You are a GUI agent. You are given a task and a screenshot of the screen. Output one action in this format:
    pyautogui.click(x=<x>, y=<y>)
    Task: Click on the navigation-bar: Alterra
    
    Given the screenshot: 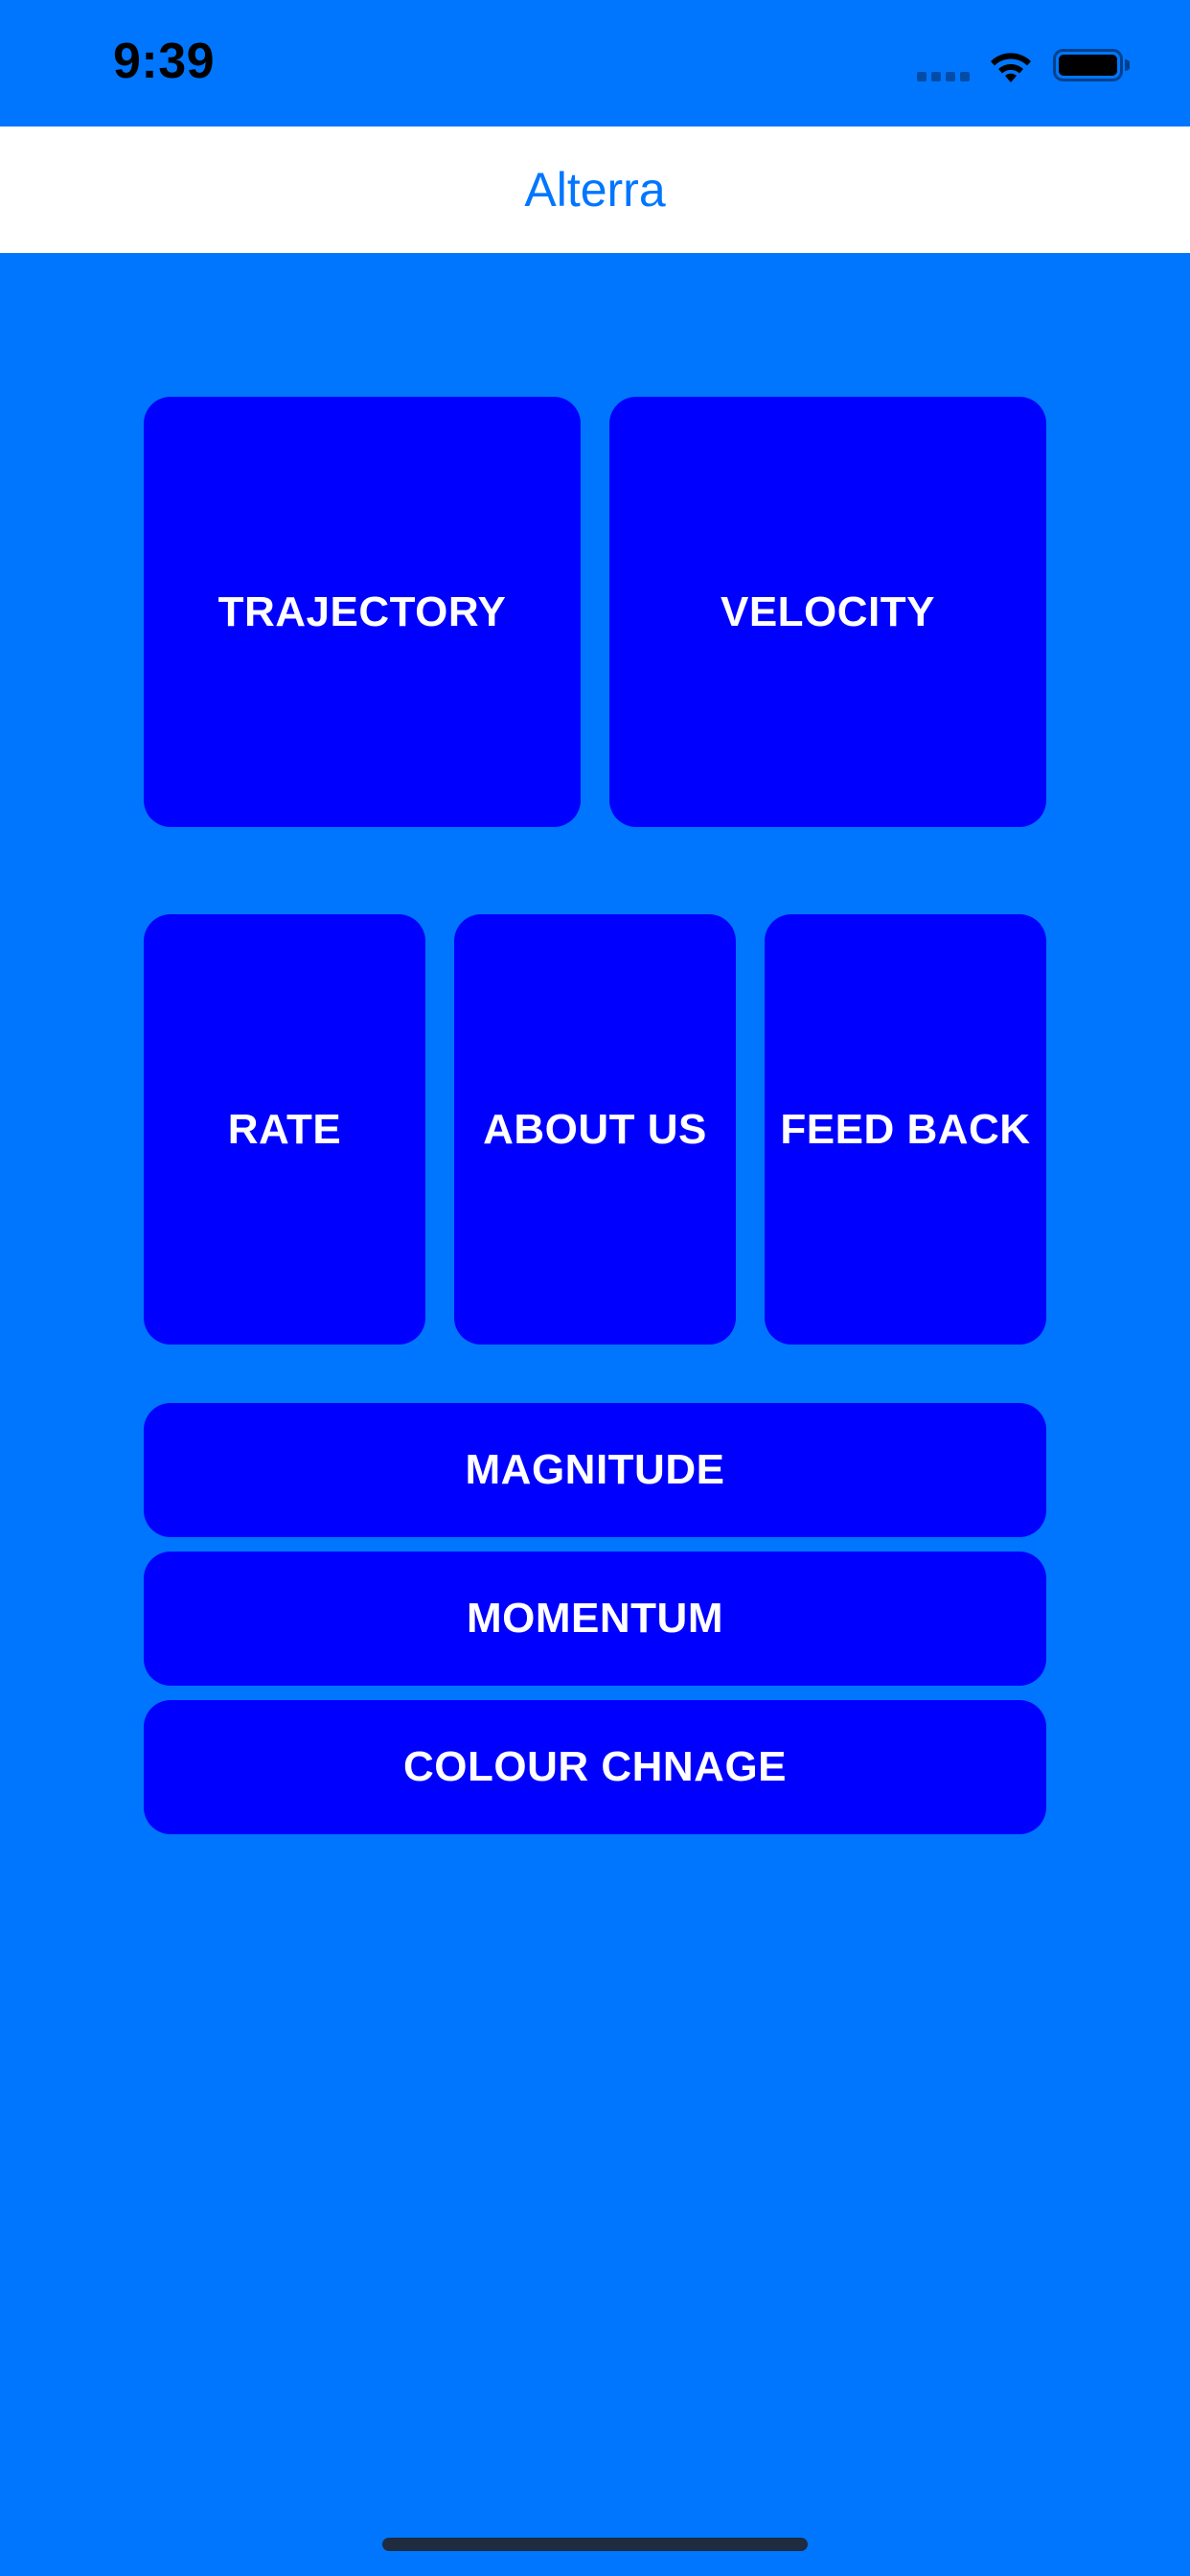 What is the action you would take?
    pyautogui.click(x=595, y=189)
    